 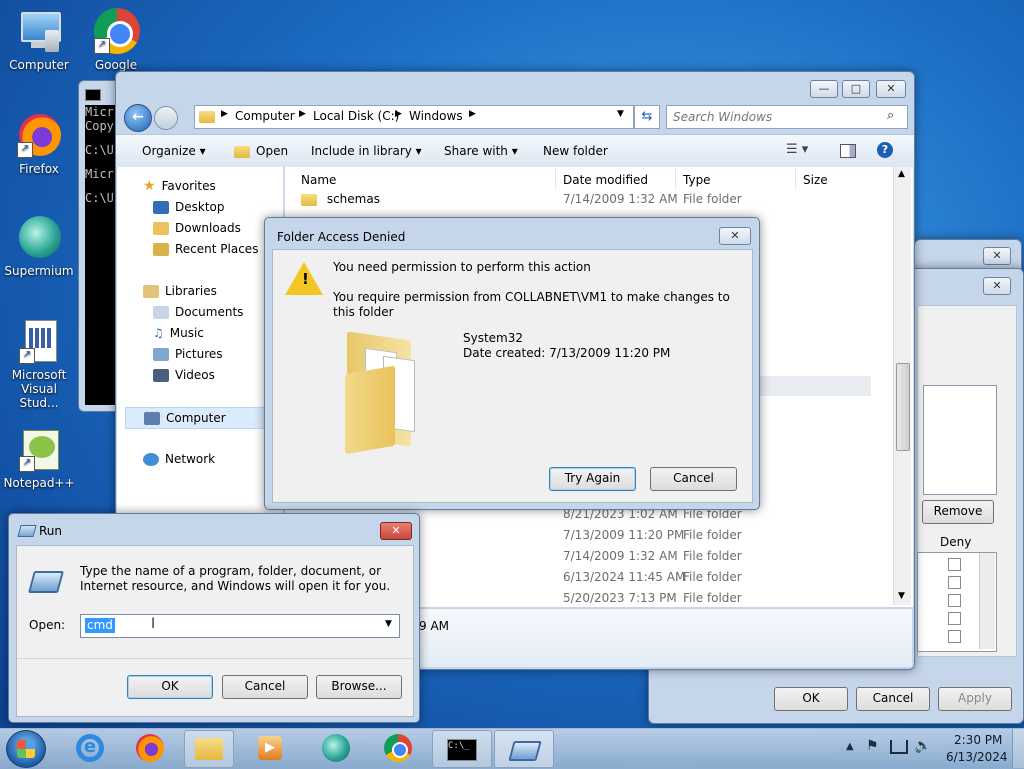 I want to click on preview-pane-icon, so click(x=848, y=151).